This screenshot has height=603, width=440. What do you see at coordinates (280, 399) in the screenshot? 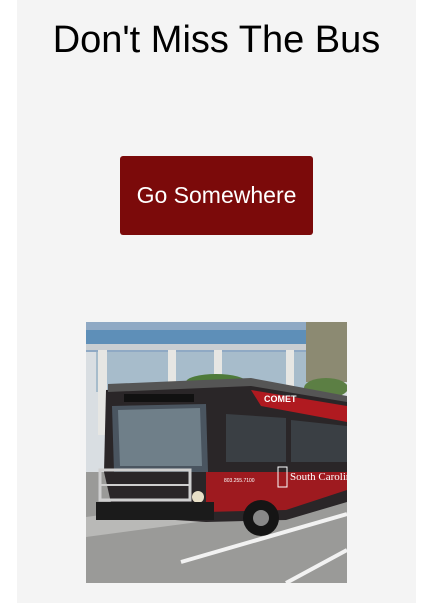
I see `bus-brand-text: COMET` at bounding box center [280, 399].